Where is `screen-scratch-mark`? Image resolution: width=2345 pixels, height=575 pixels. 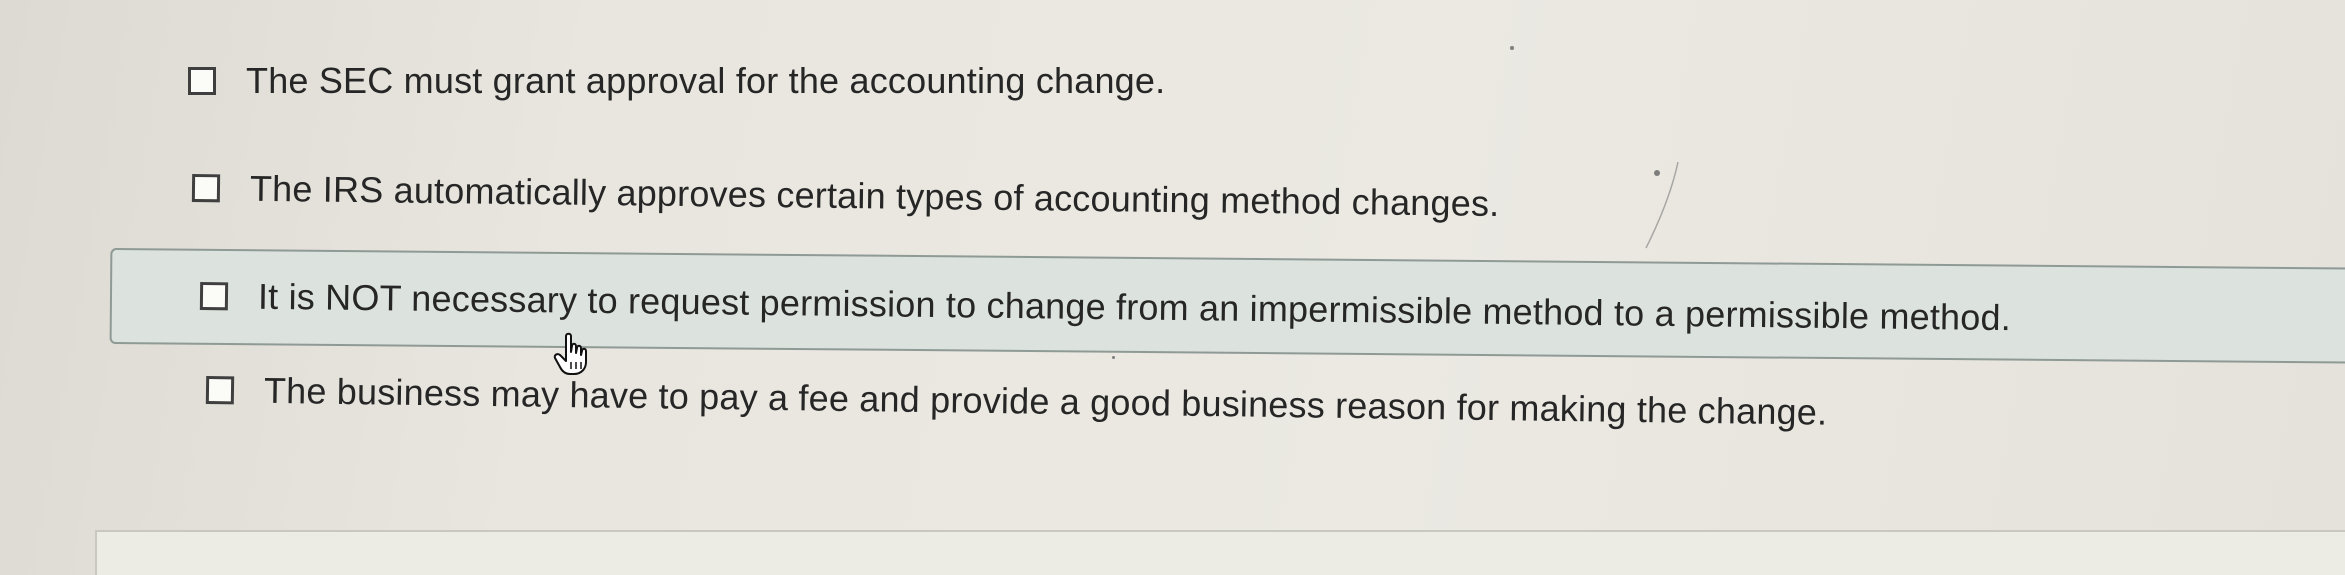 screen-scratch-mark is located at coordinates (1662, 205).